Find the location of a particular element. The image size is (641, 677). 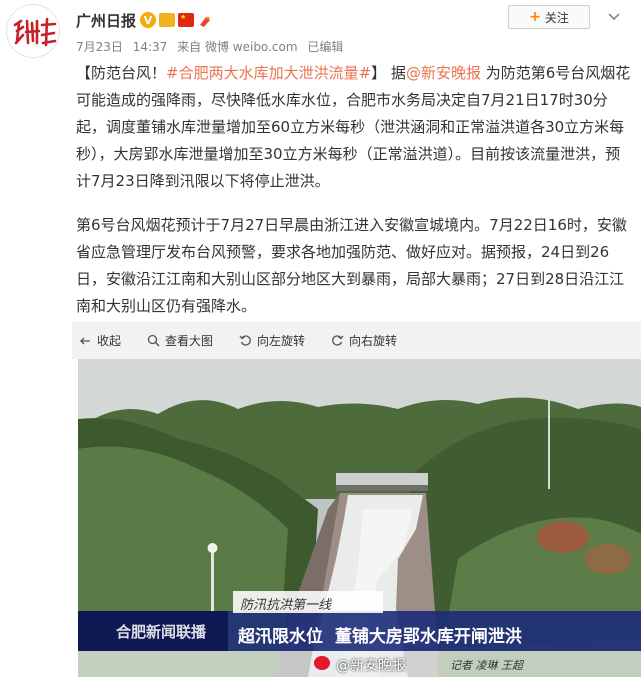

hashtag-link: #合肥两大水库加大泄洪流量# is located at coordinates (268, 73).